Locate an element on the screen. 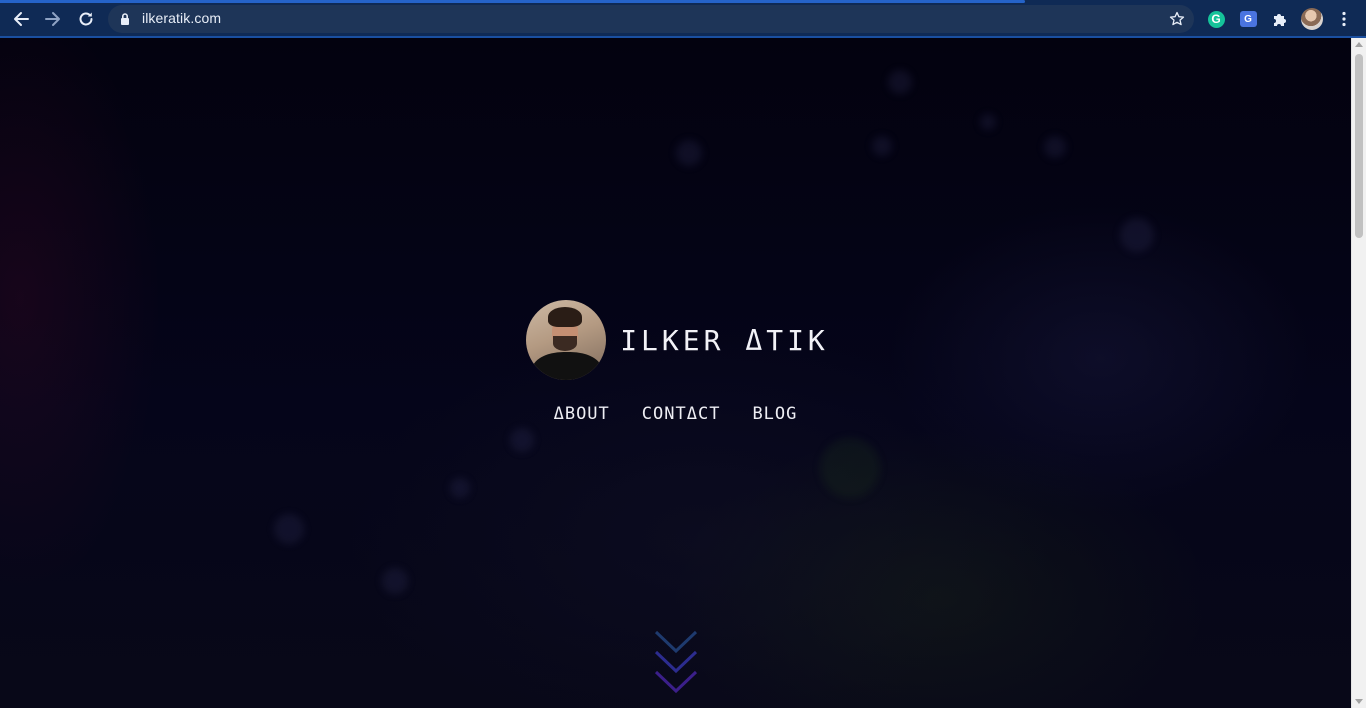  translate-icon: G is located at coordinates (1248, 19).